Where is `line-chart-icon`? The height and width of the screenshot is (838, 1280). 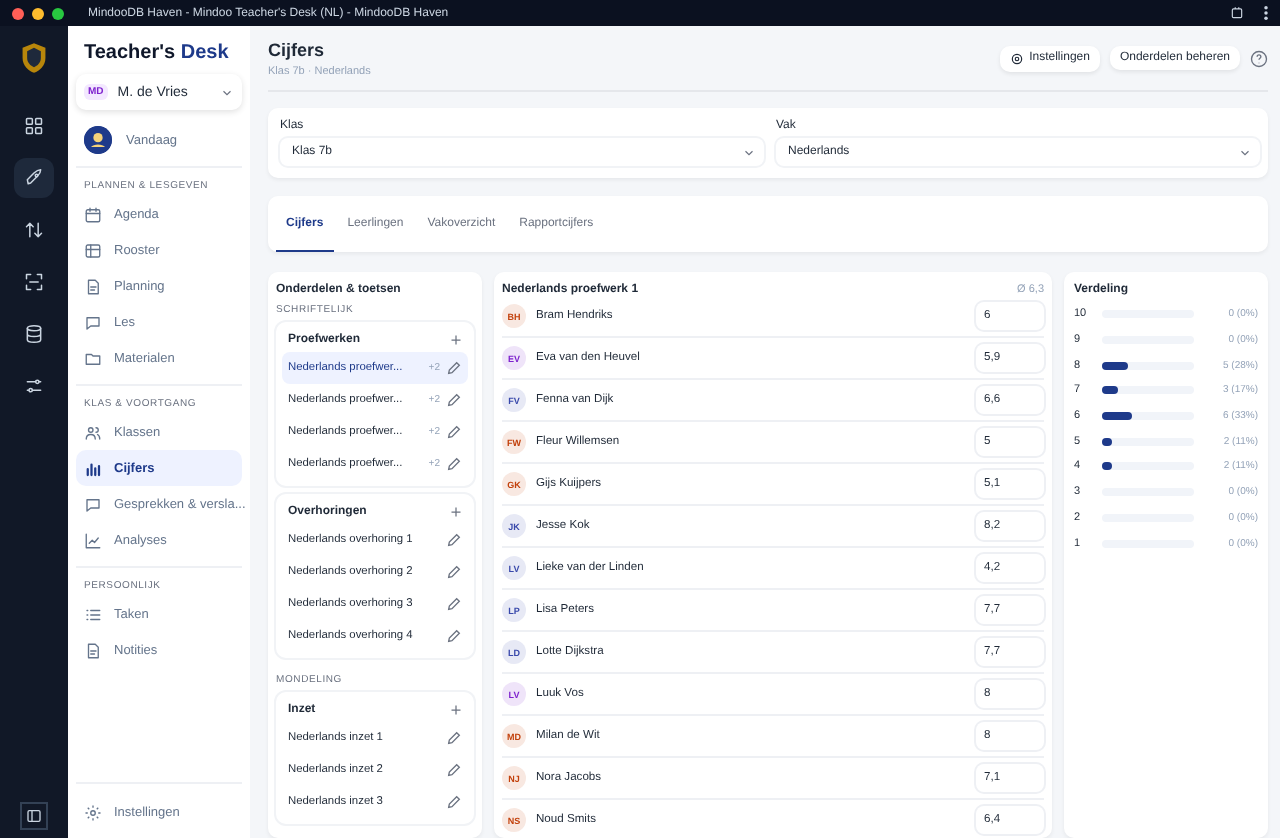
line-chart-icon is located at coordinates (93, 540).